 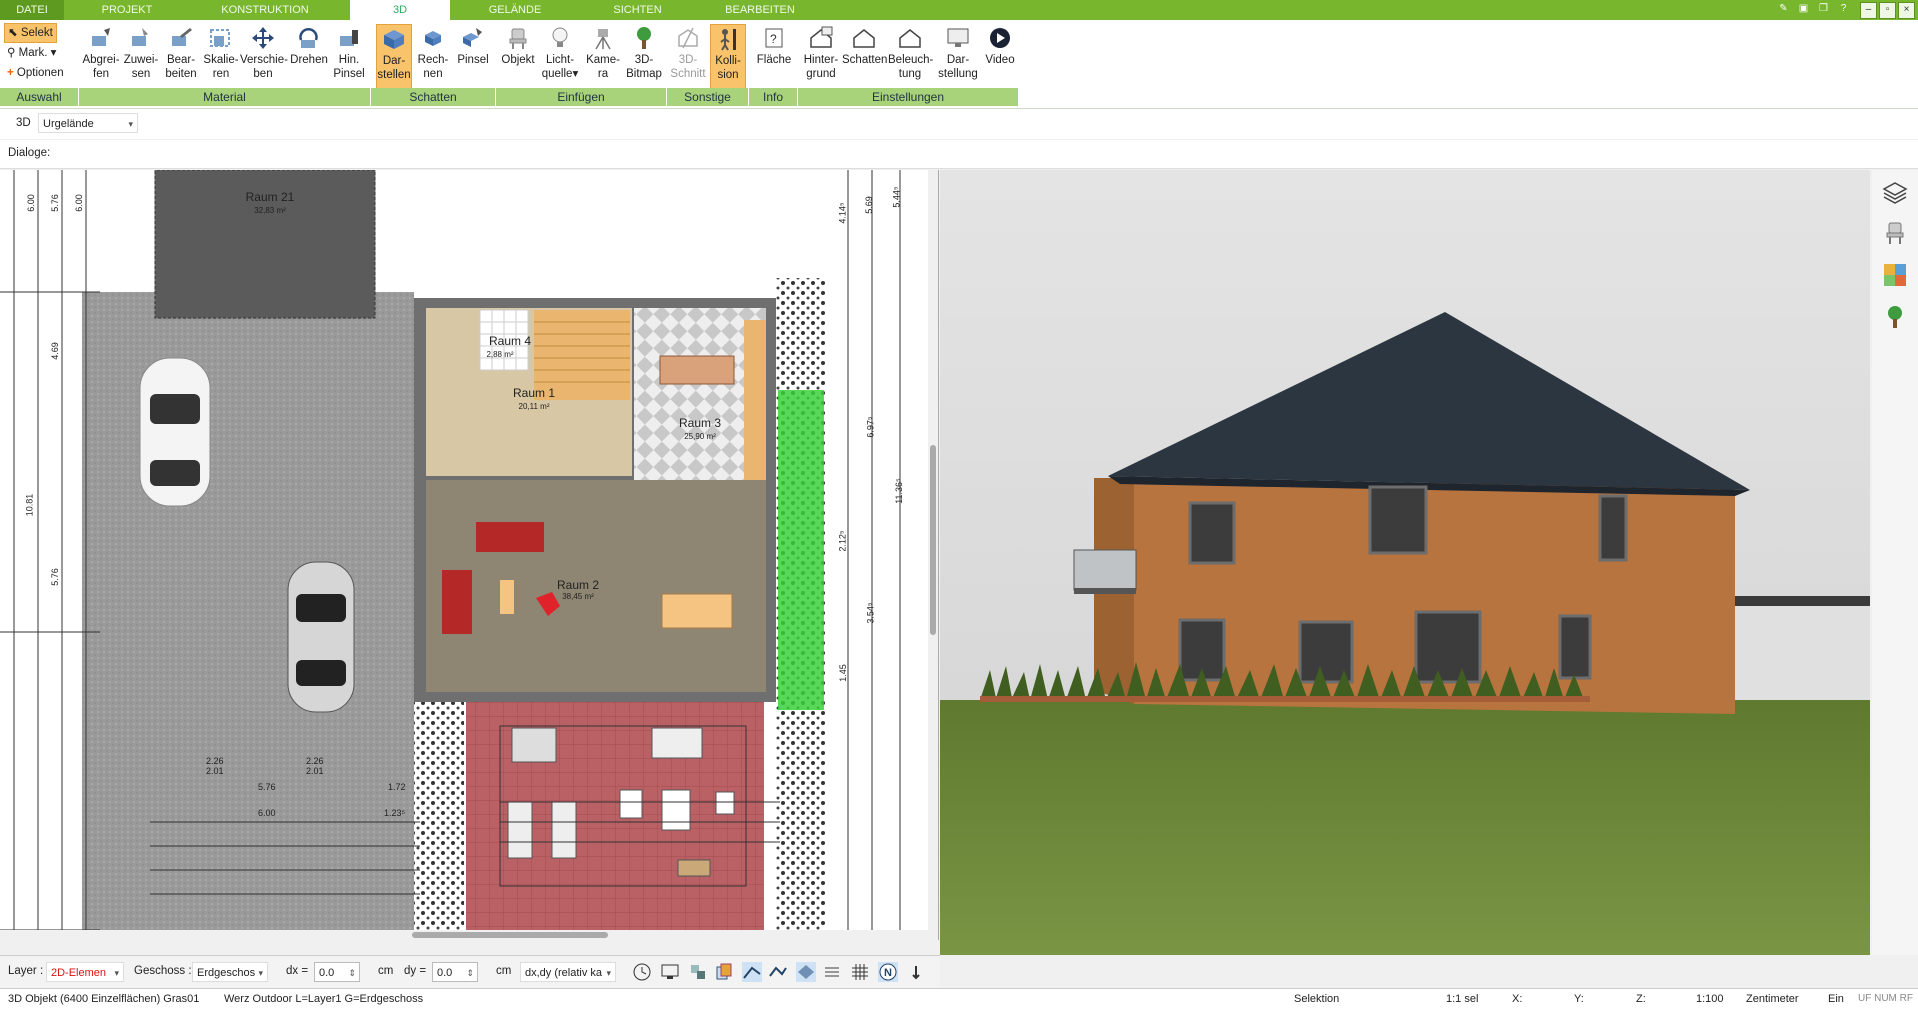 What do you see at coordinates (698, 972) in the screenshot?
I see `group-icon` at bounding box center [698, 972].